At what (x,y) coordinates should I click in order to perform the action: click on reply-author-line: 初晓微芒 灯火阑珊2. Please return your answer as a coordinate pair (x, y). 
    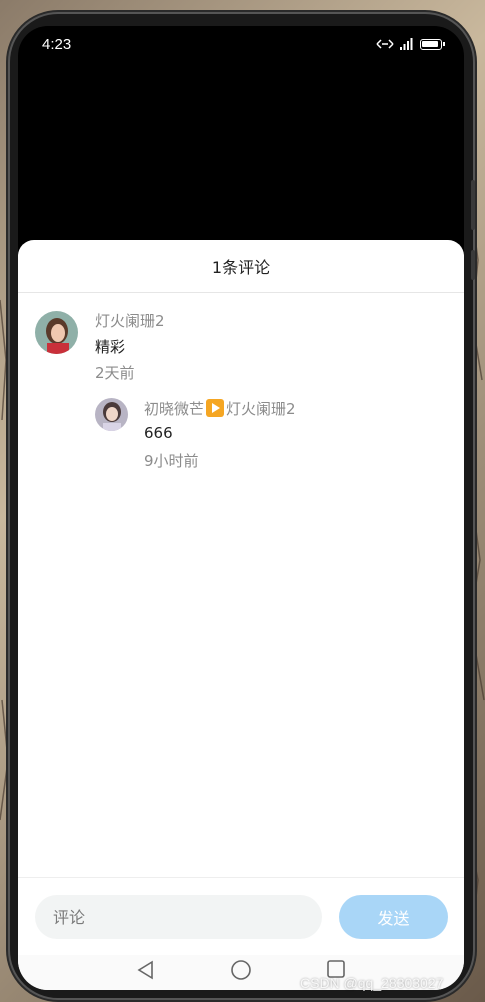
    Looking at the image, I should click on (220, 408).